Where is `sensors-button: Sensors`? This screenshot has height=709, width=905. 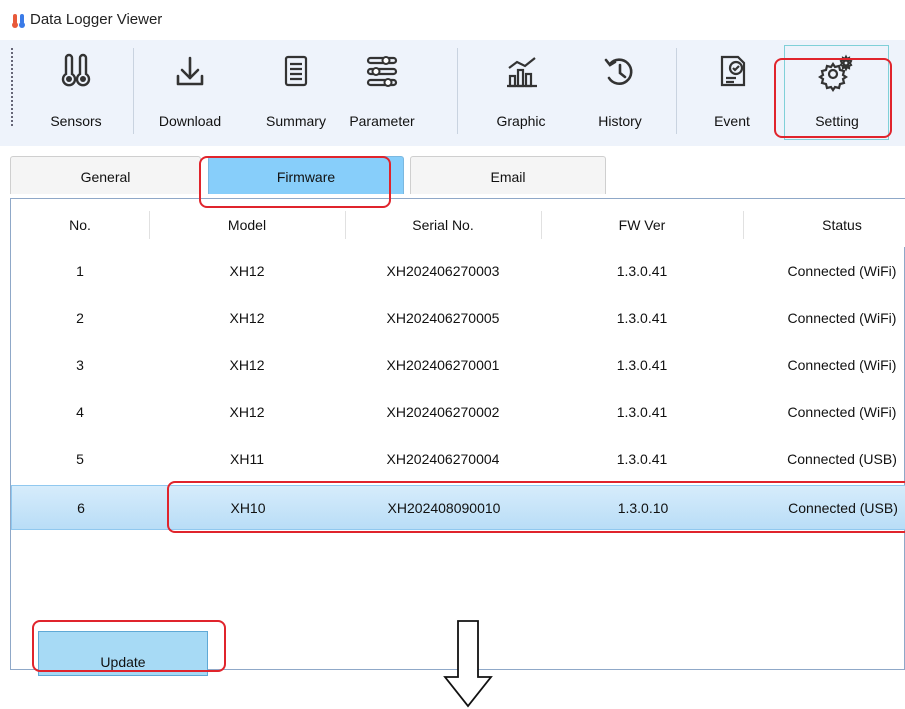 sensors-button: Sensors is located at coordinates (76, 93).